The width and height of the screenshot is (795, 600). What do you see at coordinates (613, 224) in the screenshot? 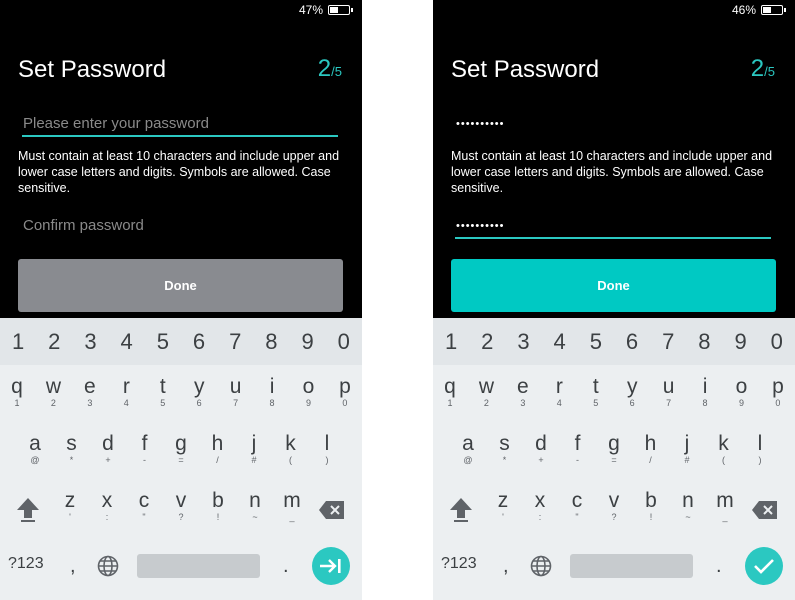
I see `confirm-password-input: ••••••••••` at bounding box center [613, 224].